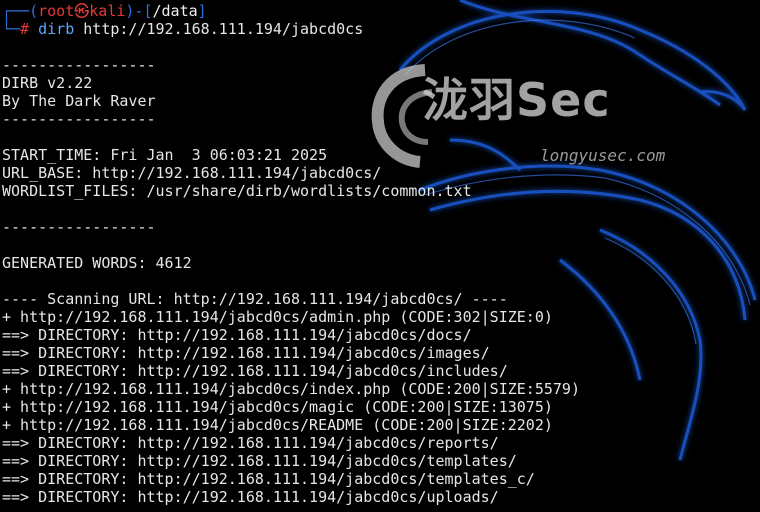 The height and width of the screenshot is (512, 760). What do you see at coordinates (25, 29) in the screenshot?
I see `prompt-hash: #` at bounding box center [25, 29].